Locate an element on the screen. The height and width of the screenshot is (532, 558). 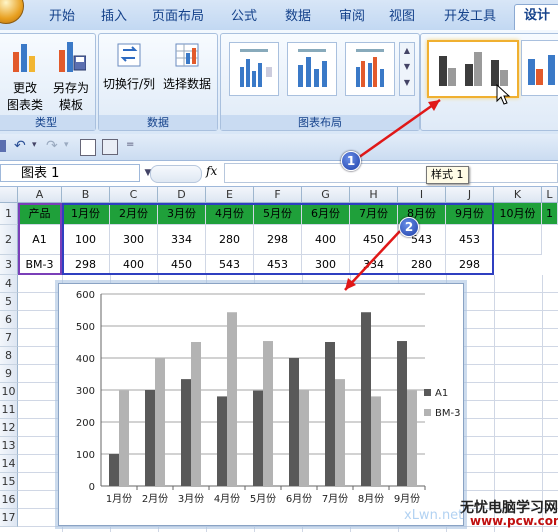
callout-badge-2: 2 is located at coordinates (409, 227).